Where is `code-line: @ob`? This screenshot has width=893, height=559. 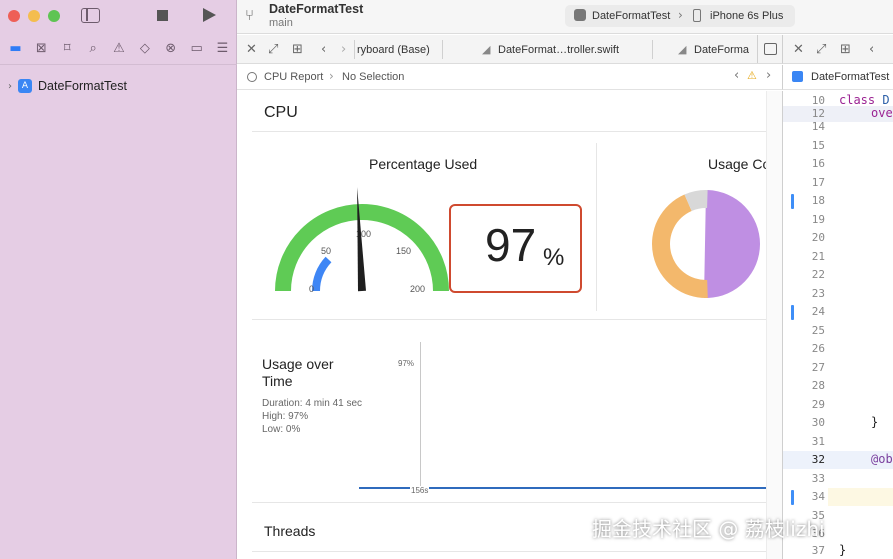
code-line: @ob is located at coordinates (882, 459).